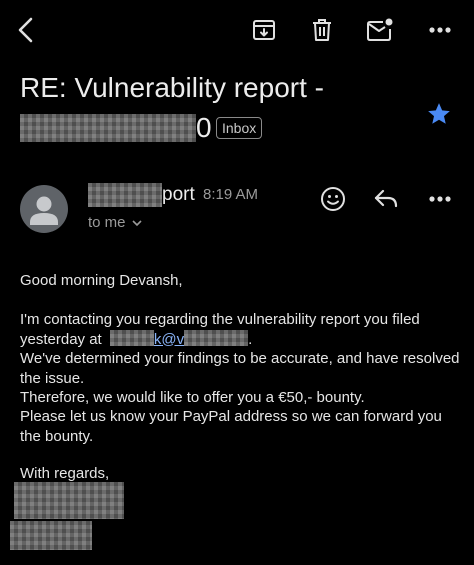 This screenshot has height=565, width=474. I want to click on archive-icon, so click(264, 30).